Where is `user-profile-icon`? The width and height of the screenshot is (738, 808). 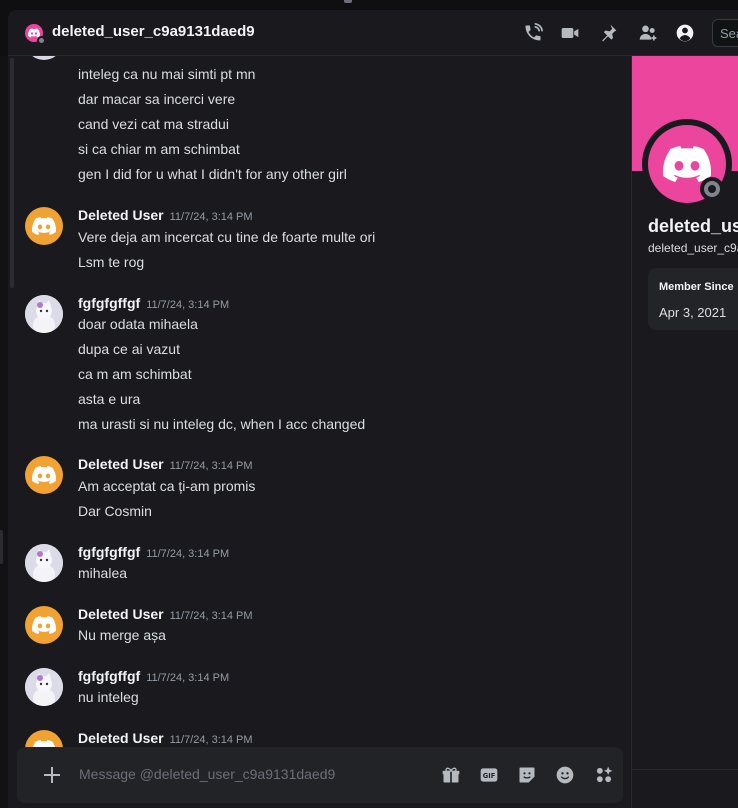
user-profile-icon is located at coordinates (685, 33).